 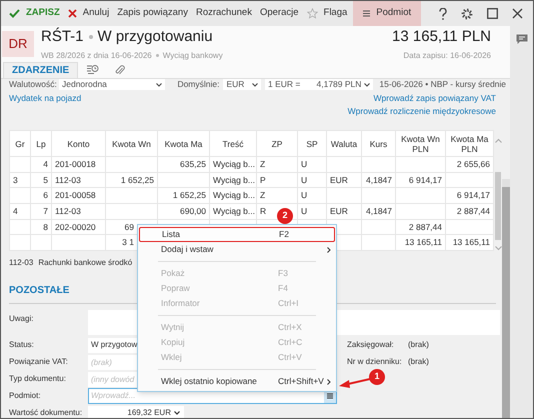 I want to click on document-type: Wyciąg bankowy, so click(x=192, y=56).